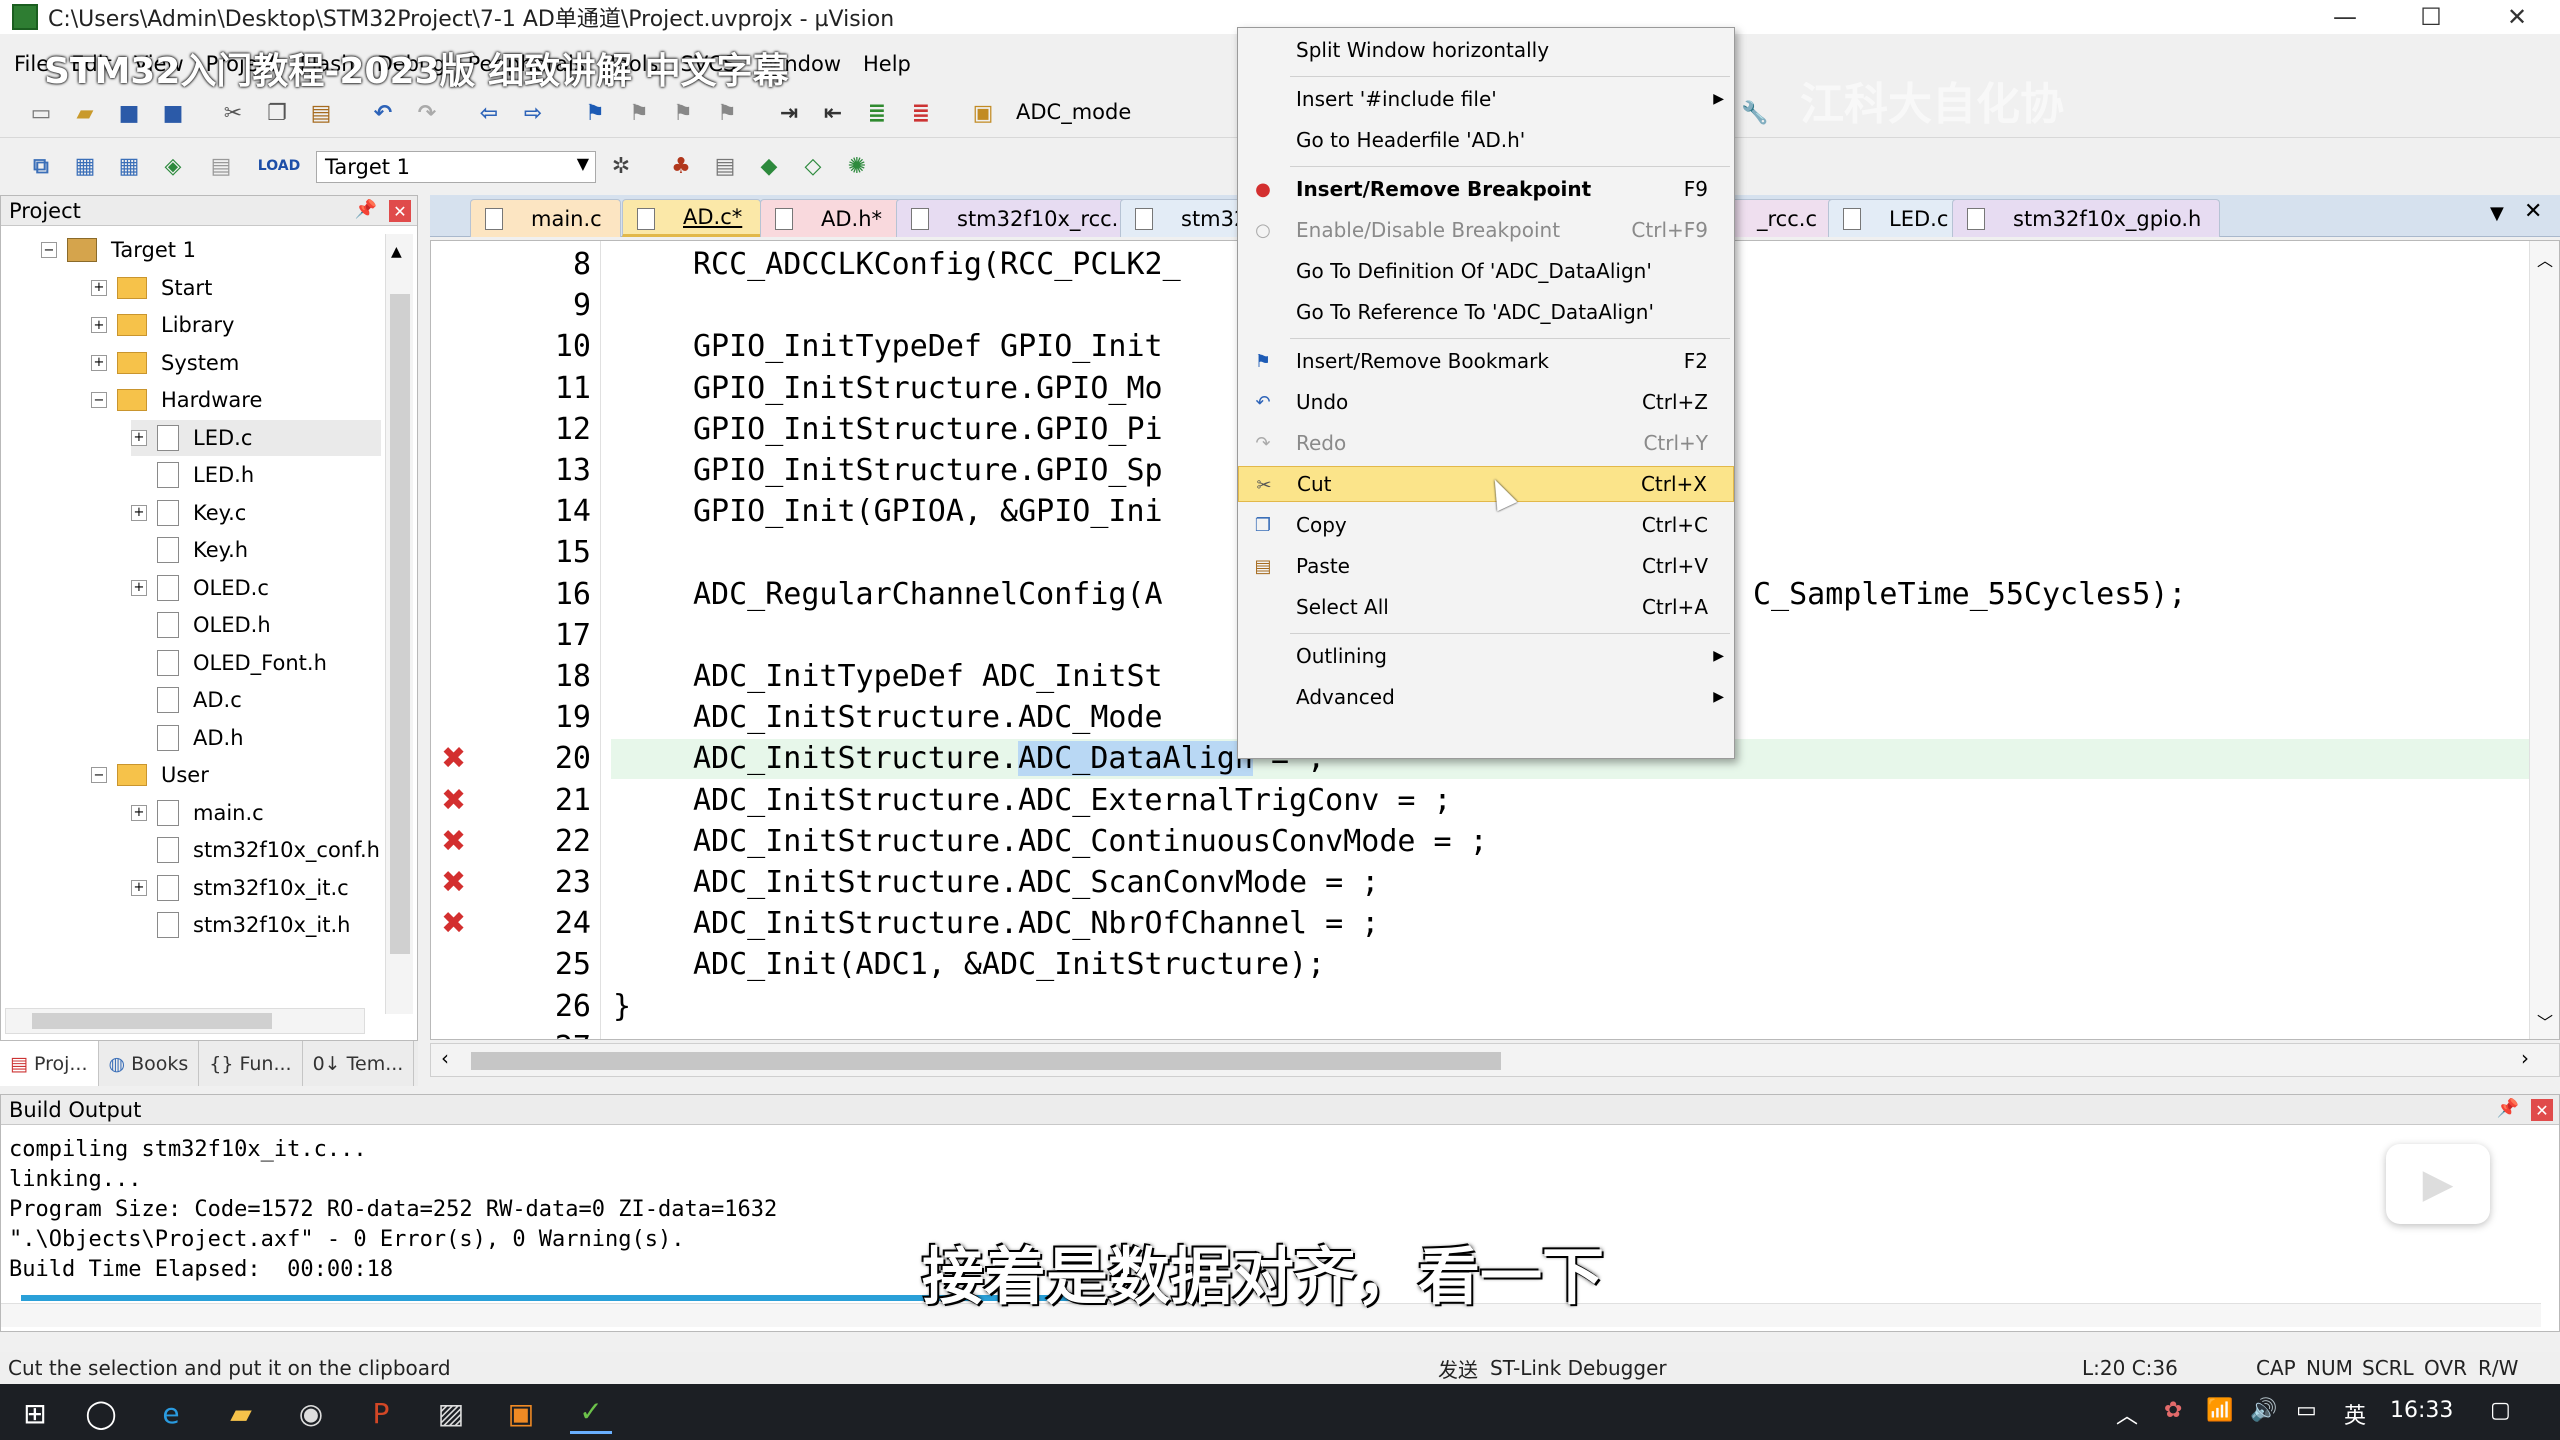  I want to click on maximize-button: ☐, so click(2431, 17).